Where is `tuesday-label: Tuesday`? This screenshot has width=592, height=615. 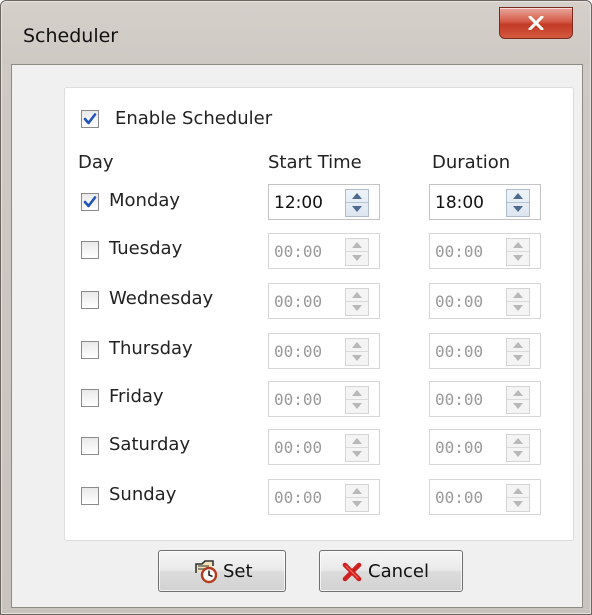 tuesday-label: Tuesday is located at coordinates (145, 248).